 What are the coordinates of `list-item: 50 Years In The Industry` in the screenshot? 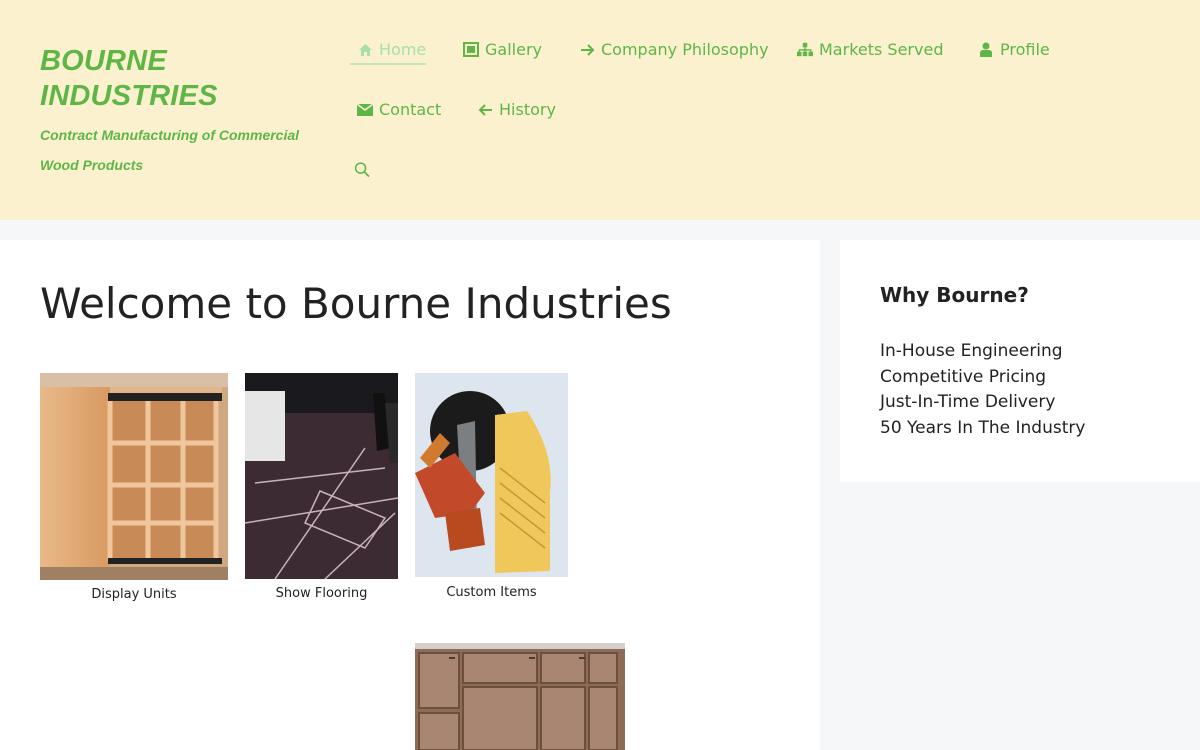 It's located at (983, 428).